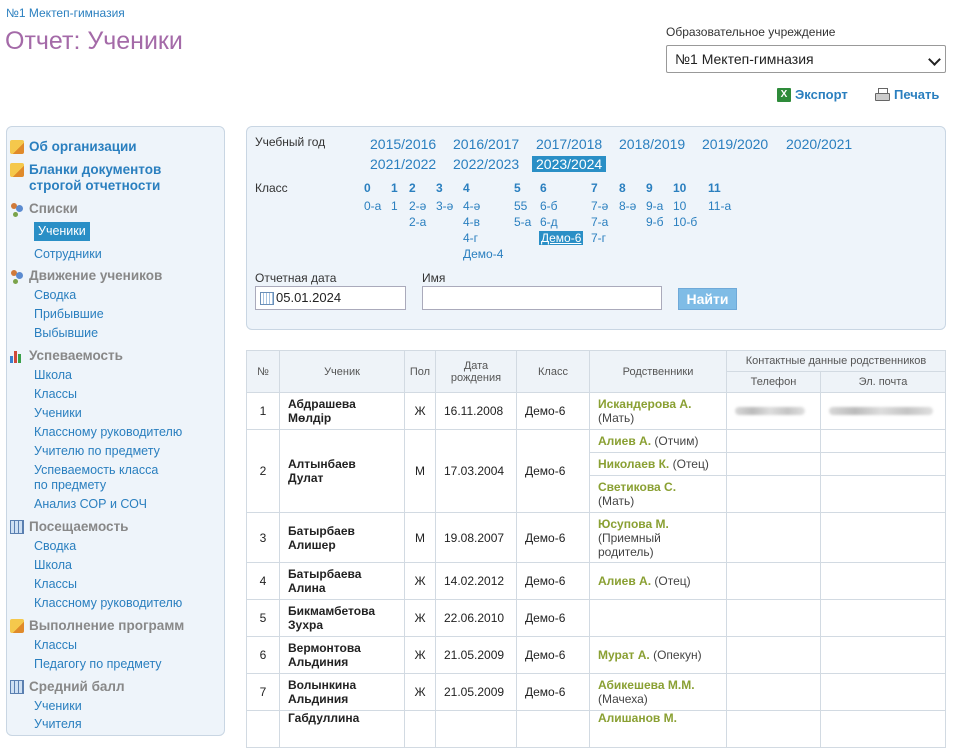  Describe the element at coordinates (417, 206) in the screenshot. I see `class-item: 2-ә` at that location.